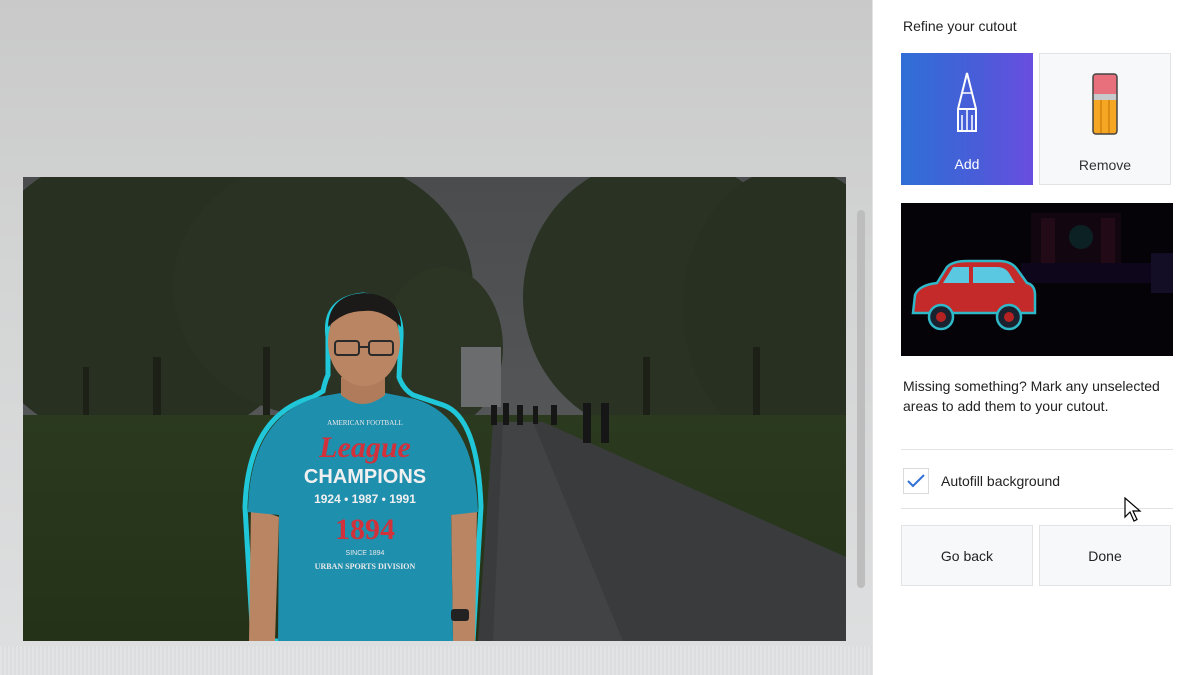 The image size is (1200, 675). I want to click on canvas-bottom-strip, so click(436, 660).